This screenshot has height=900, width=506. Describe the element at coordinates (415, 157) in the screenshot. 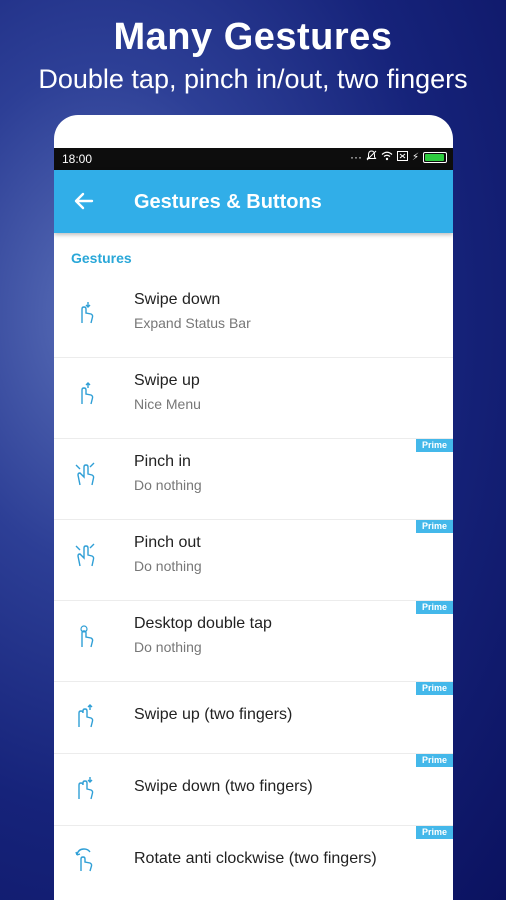

I see `charging-icon: ⚡` at that location.